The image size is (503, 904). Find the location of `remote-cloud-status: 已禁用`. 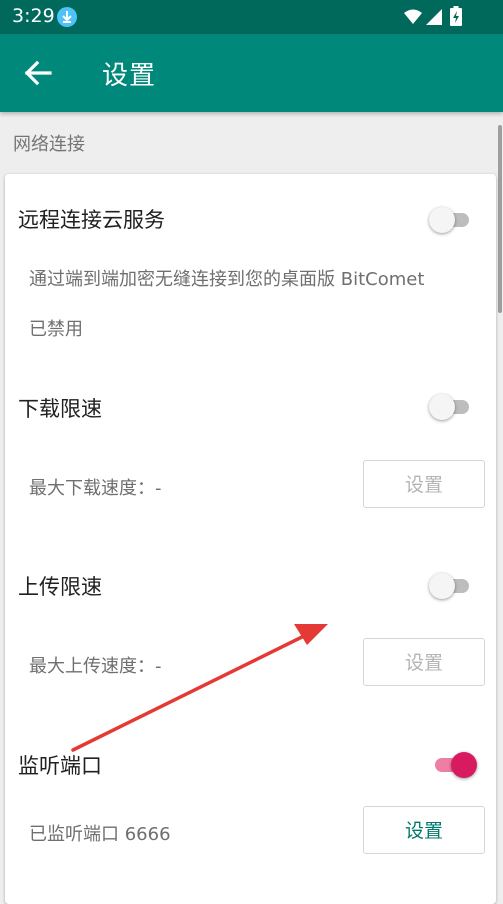

remote-cloud-status: 已禁用 is located at coordinates (56, 329).